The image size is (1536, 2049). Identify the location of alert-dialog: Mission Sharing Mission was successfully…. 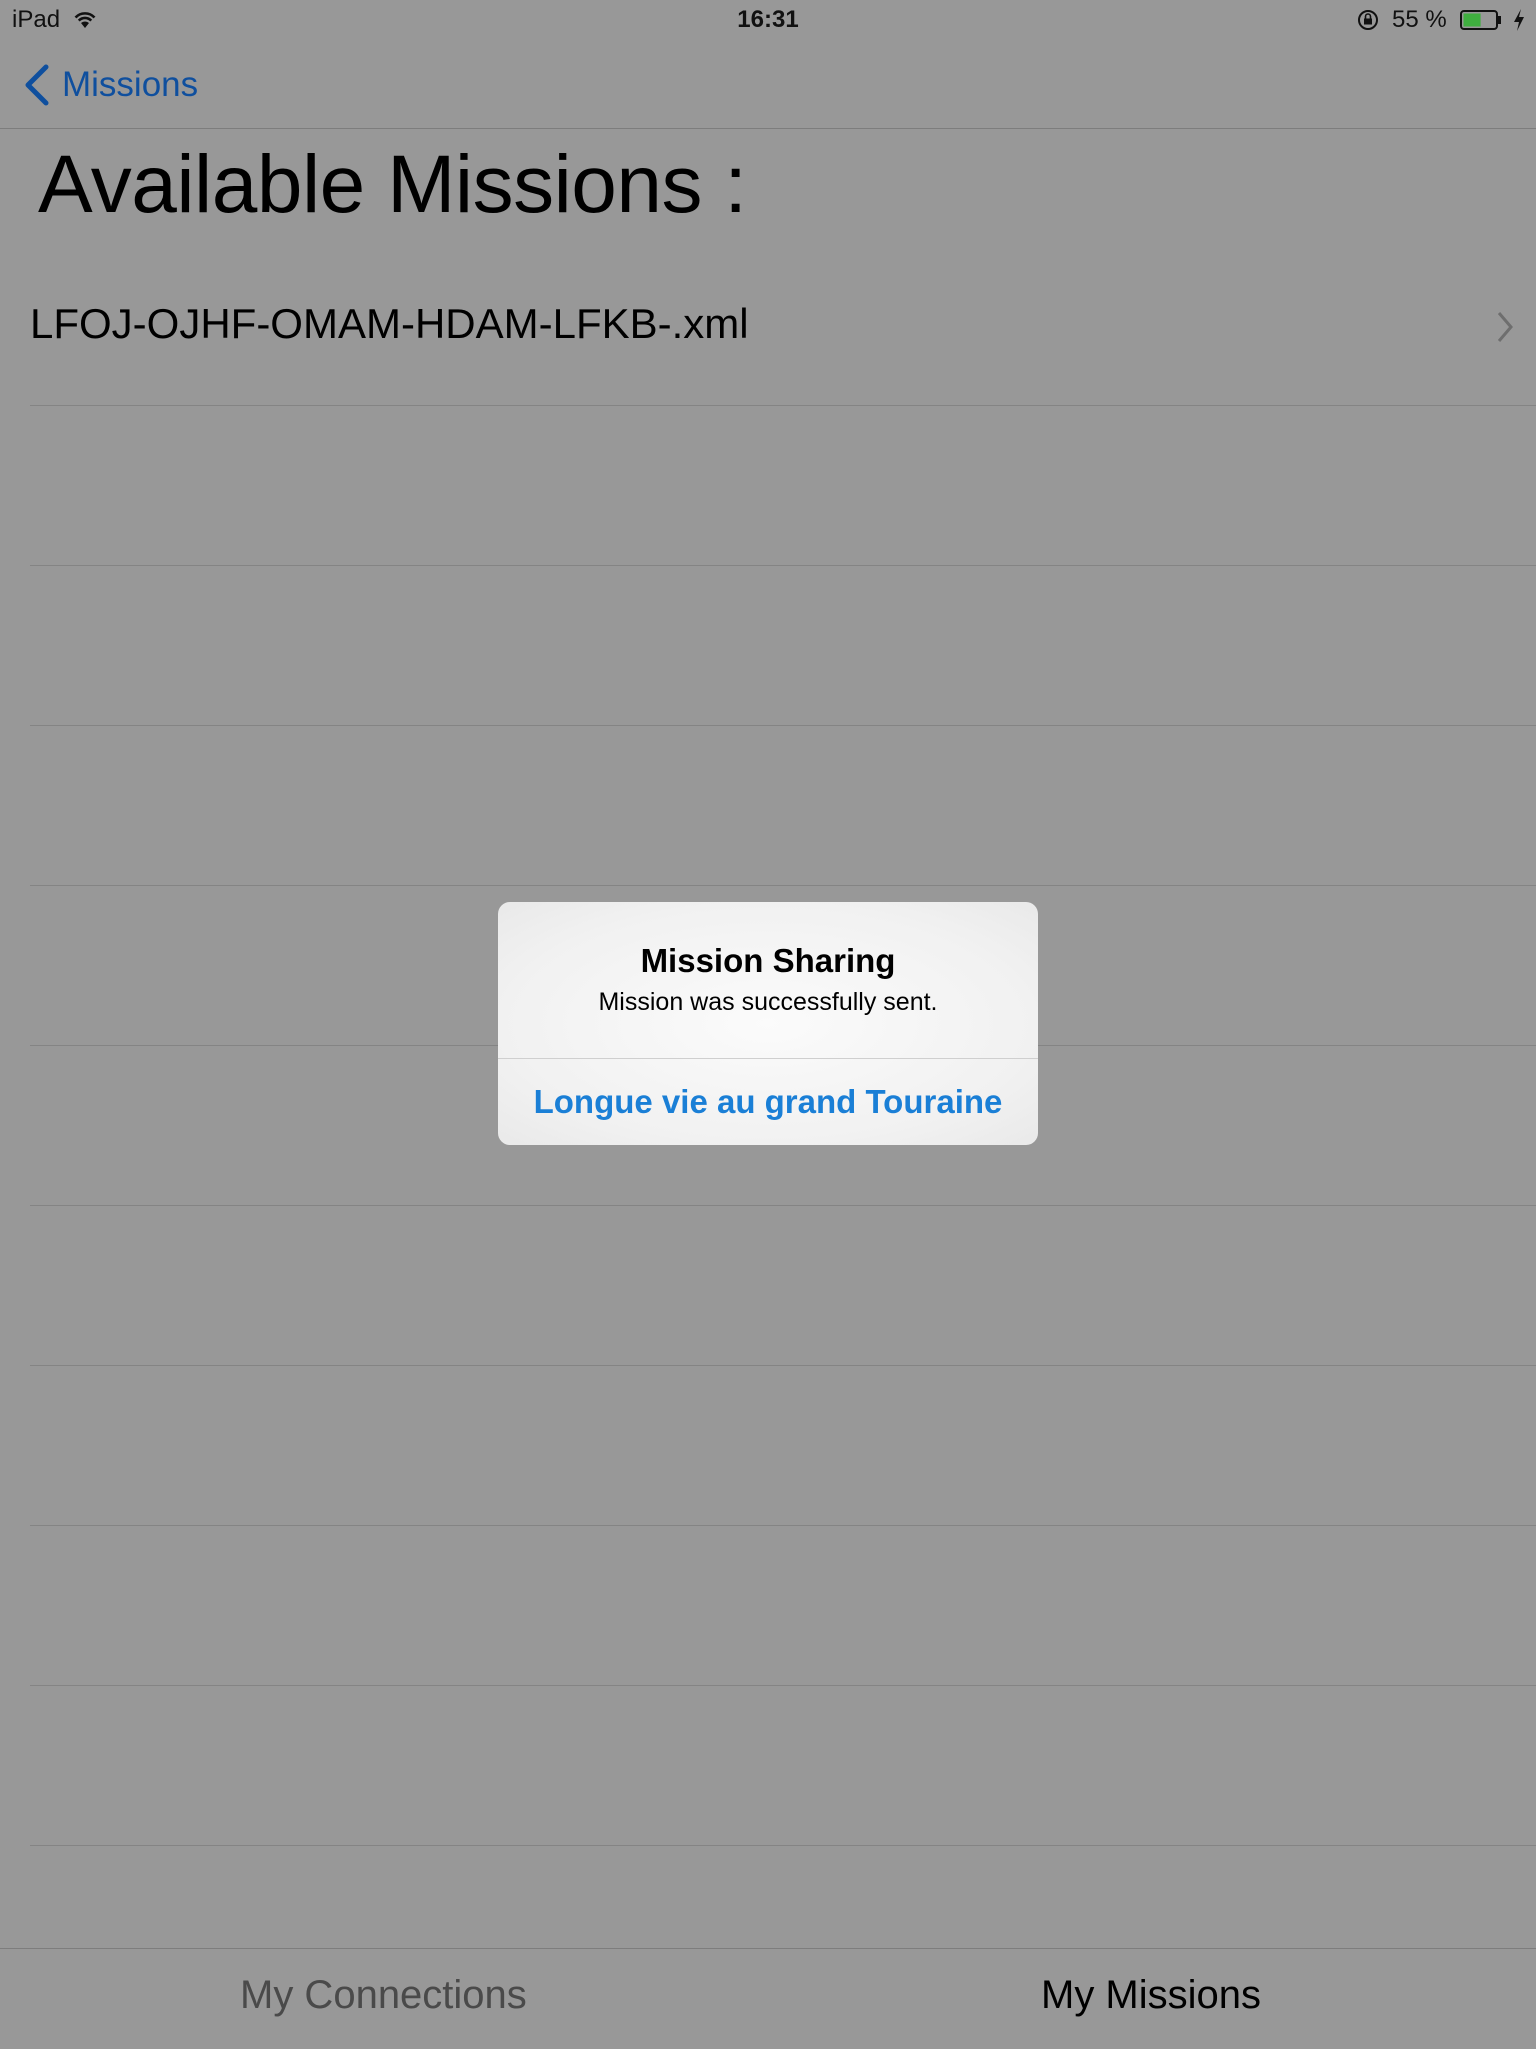
(768, 1023).